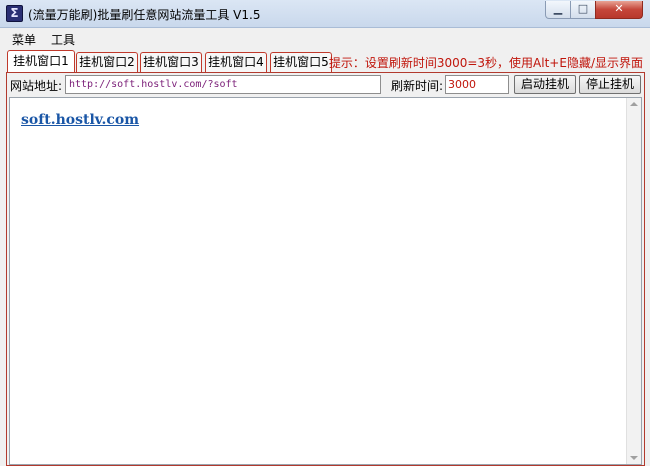  Describe the element at coordinates (325, 14) in the screenshot. I see `title-bar: Σ (流量万能刷)批量刷任意网站流量工具 V1.5 ▁ □ ✕` at that location.